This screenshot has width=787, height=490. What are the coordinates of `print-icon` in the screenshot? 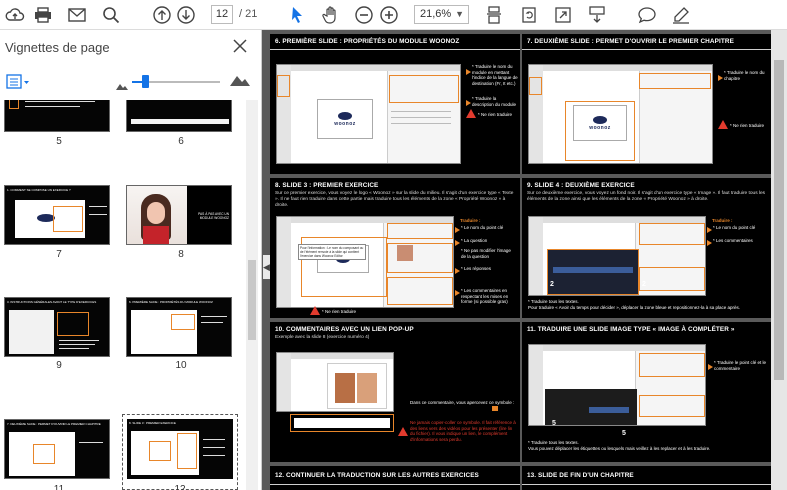 It's located at (43, 15).